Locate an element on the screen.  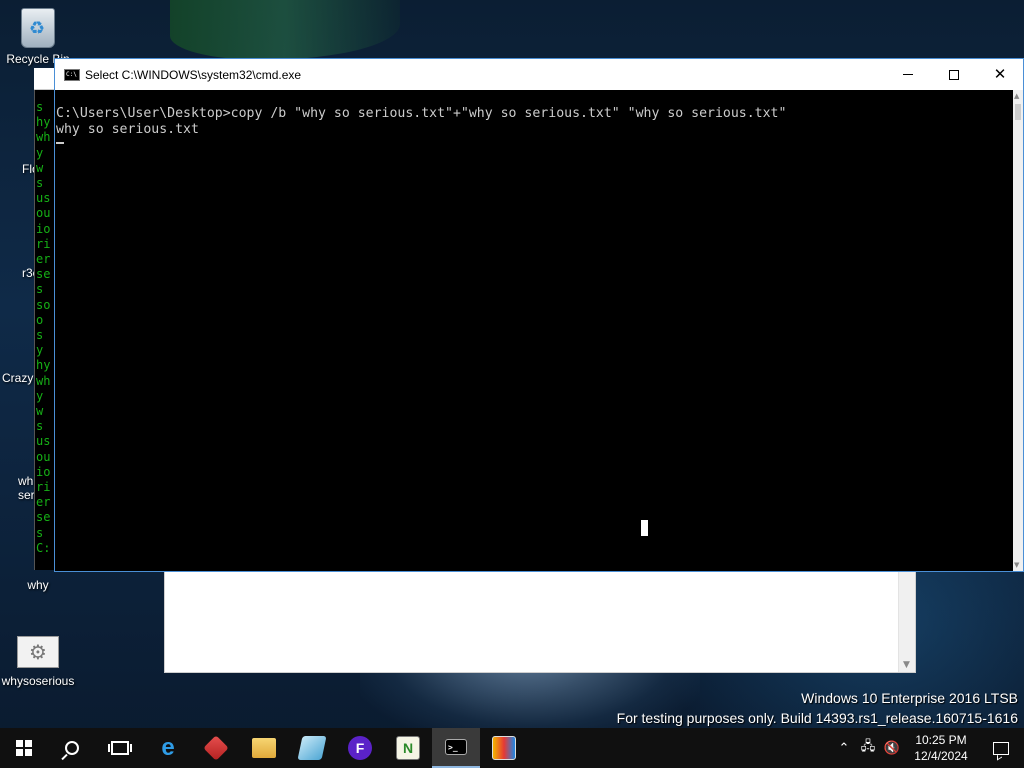
taskbar-file-explorer is located at coordinates (264, 748).